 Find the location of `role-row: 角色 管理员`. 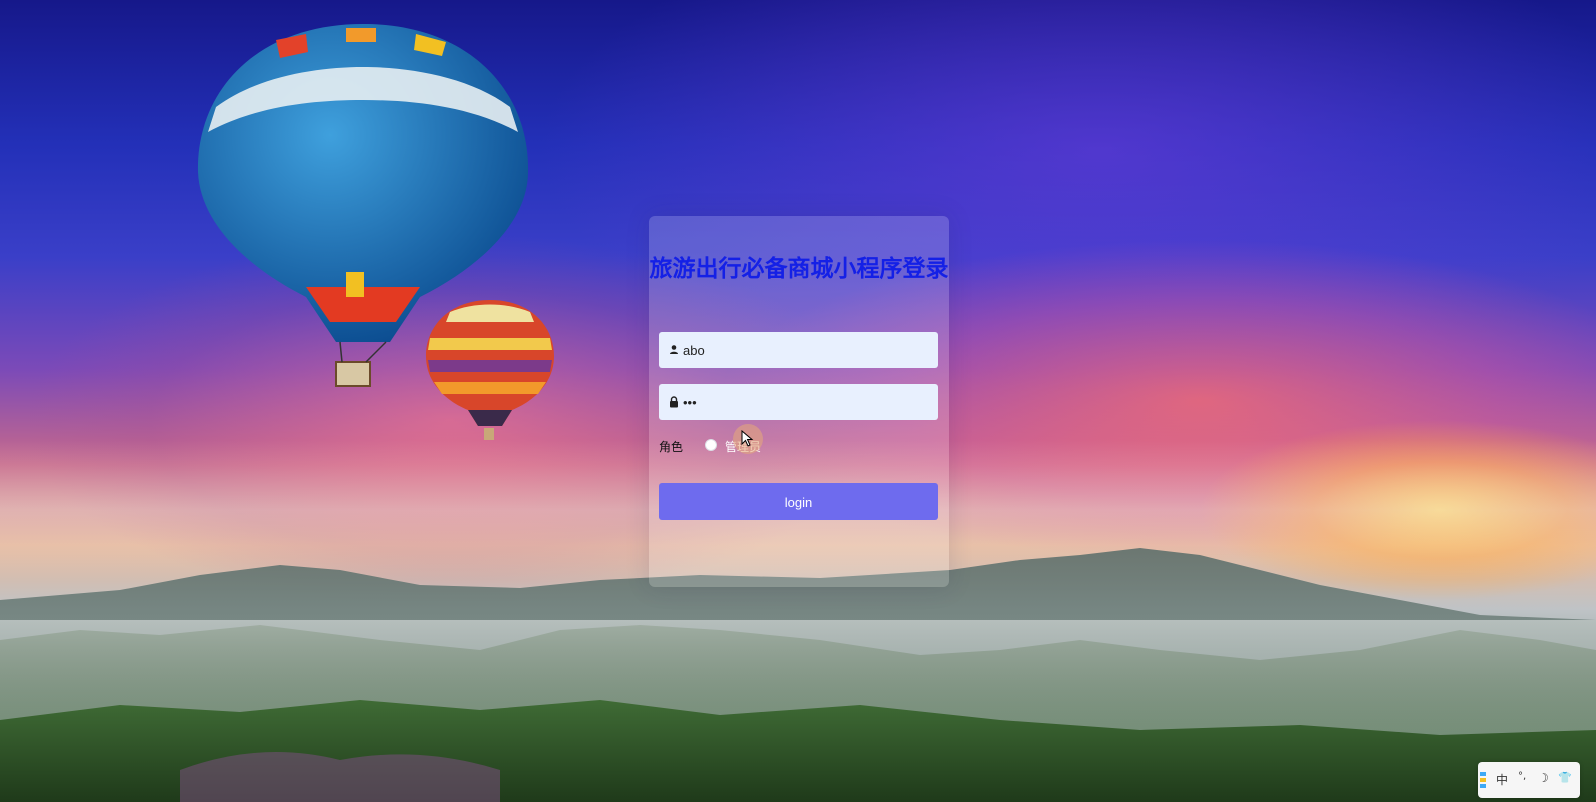

role-row: 角色 管理员 is located at coordinates (798, 441).